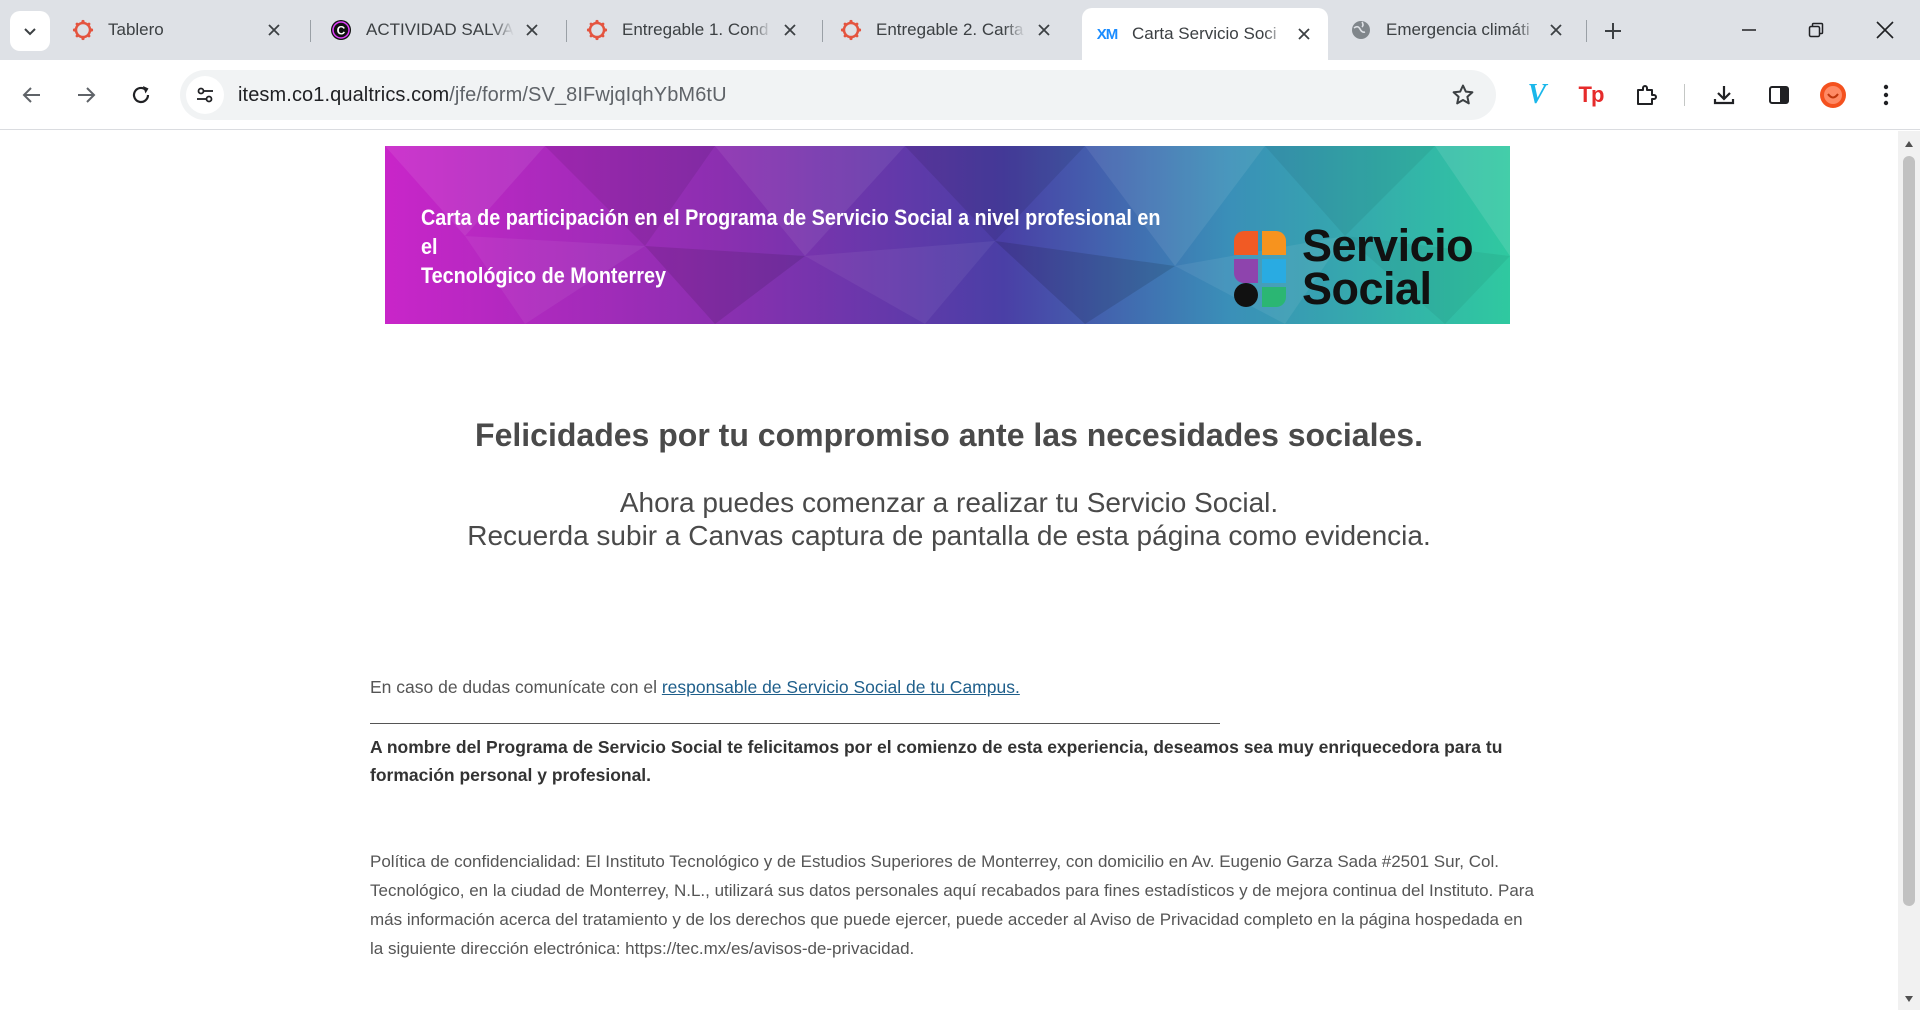 This screenshot has height=1010, width=1920. I want to click on toolbar-separator, so click(1684, 95).